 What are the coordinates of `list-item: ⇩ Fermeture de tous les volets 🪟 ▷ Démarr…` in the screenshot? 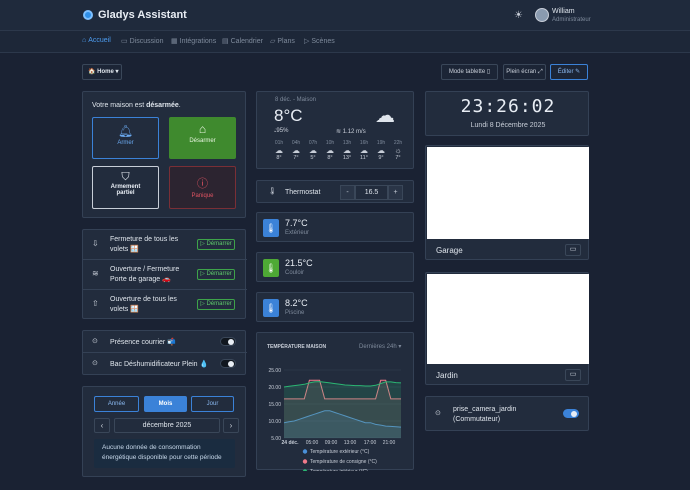 It's located at (165, 245).